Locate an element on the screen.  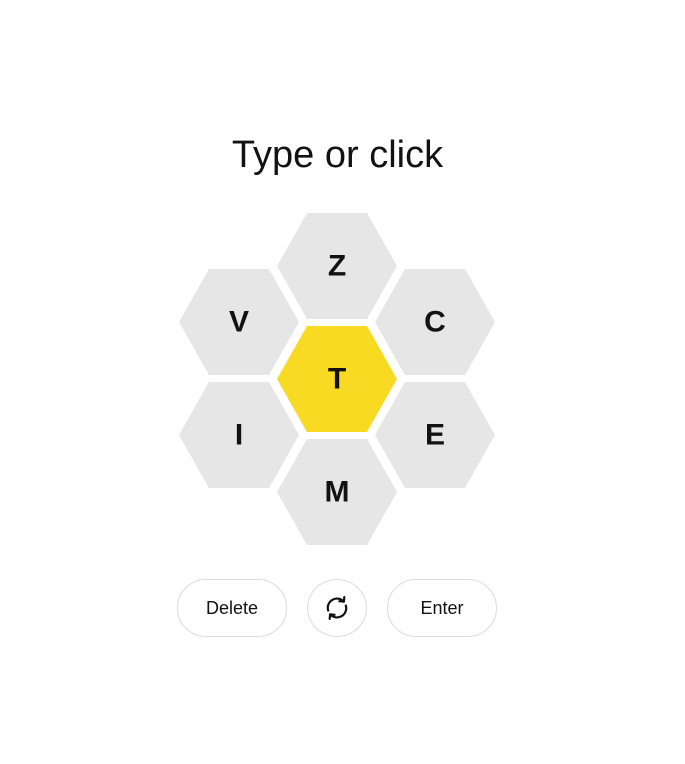
hive-cell-lower-left: I is located at coordinates (239, 435).